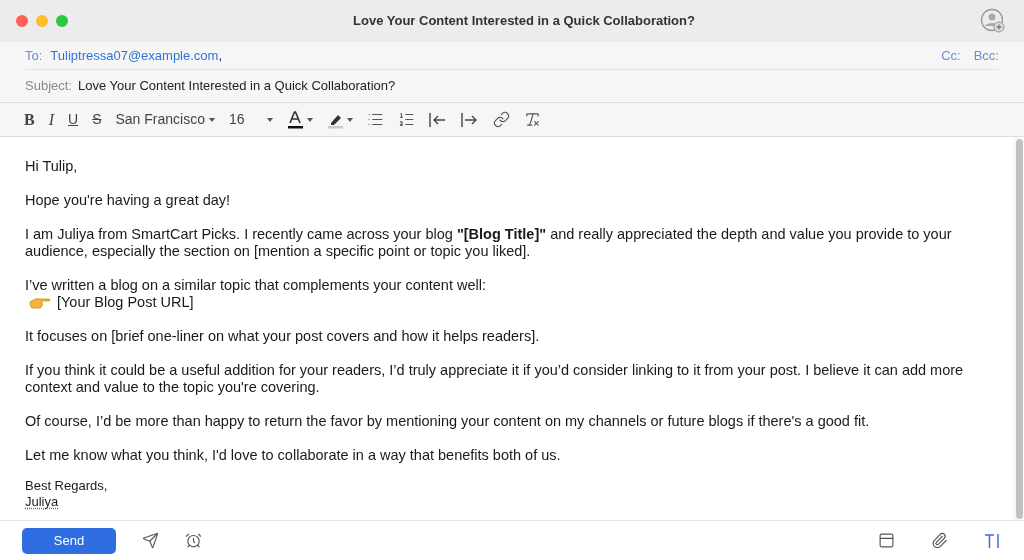 This screenshot has width=1024, height=560. I want to click on close-button, so click(22, 21).